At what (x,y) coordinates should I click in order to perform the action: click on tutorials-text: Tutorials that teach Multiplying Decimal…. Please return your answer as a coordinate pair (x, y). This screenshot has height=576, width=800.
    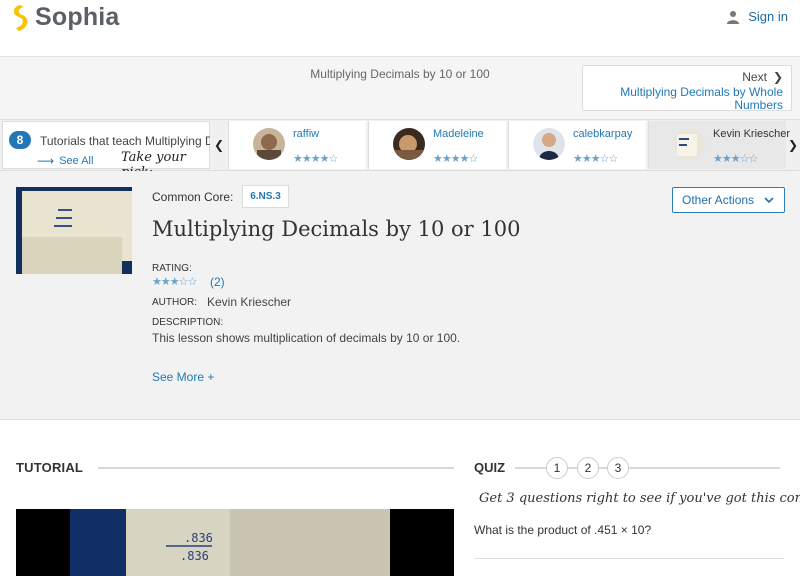
    Looking at the image, I should click on (125, 141).